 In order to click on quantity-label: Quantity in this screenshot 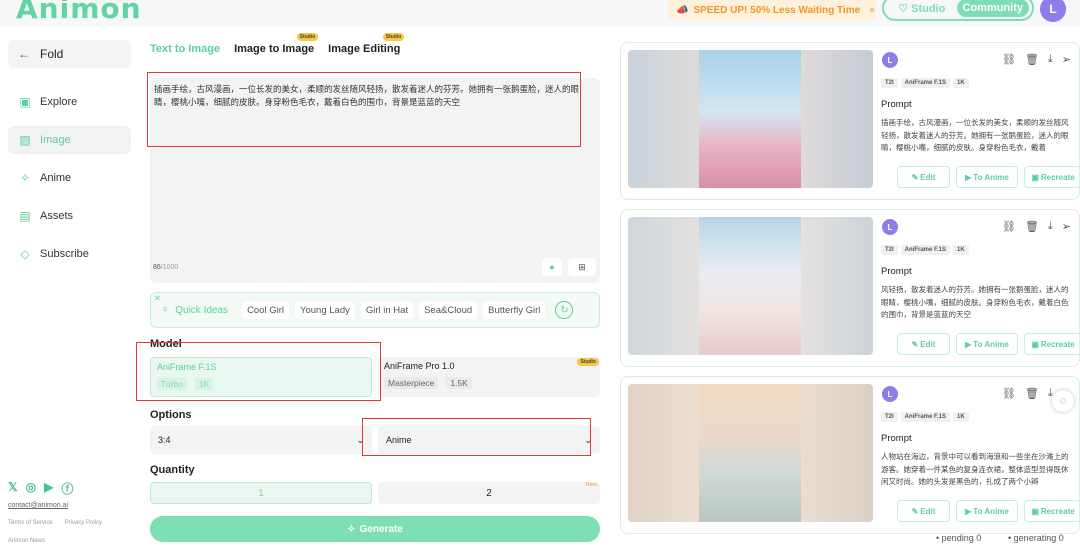, I will do `click(172, 470)`.